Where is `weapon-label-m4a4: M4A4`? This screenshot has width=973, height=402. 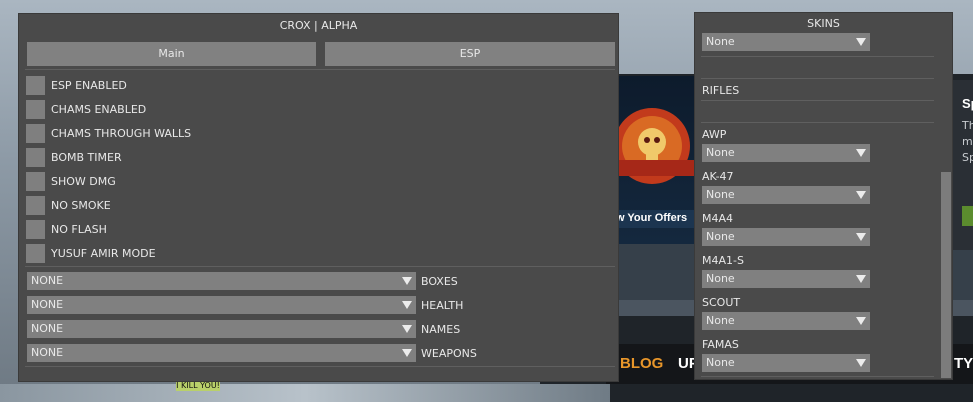
weapon-label-m4a4: M4A4 is located at coordinates (718, 218).